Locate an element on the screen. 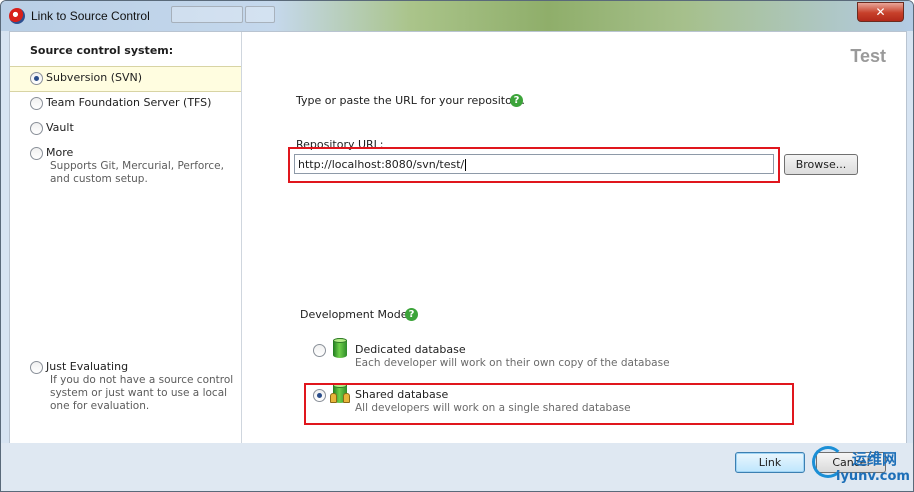 The image size is (914, 492). dedicated-database-label: Dedicated database is located at coordinates (410, 349).